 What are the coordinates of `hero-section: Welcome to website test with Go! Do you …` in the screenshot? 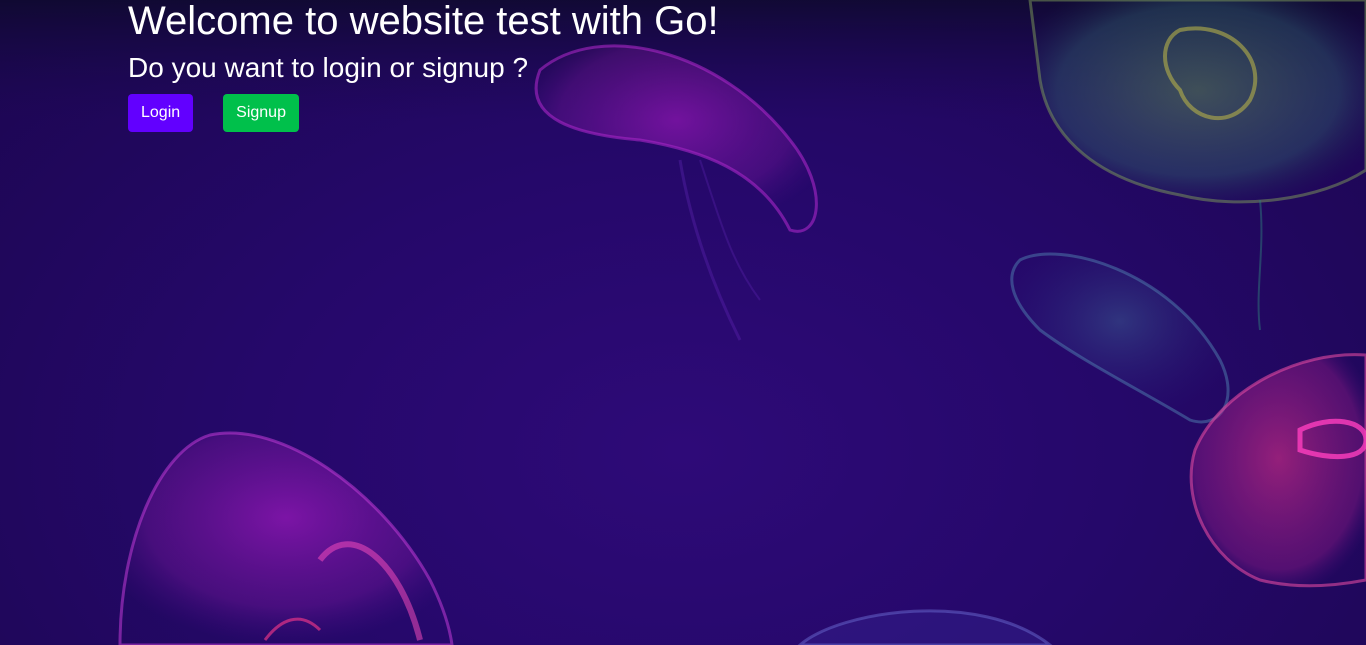 It's located at (478, 66).